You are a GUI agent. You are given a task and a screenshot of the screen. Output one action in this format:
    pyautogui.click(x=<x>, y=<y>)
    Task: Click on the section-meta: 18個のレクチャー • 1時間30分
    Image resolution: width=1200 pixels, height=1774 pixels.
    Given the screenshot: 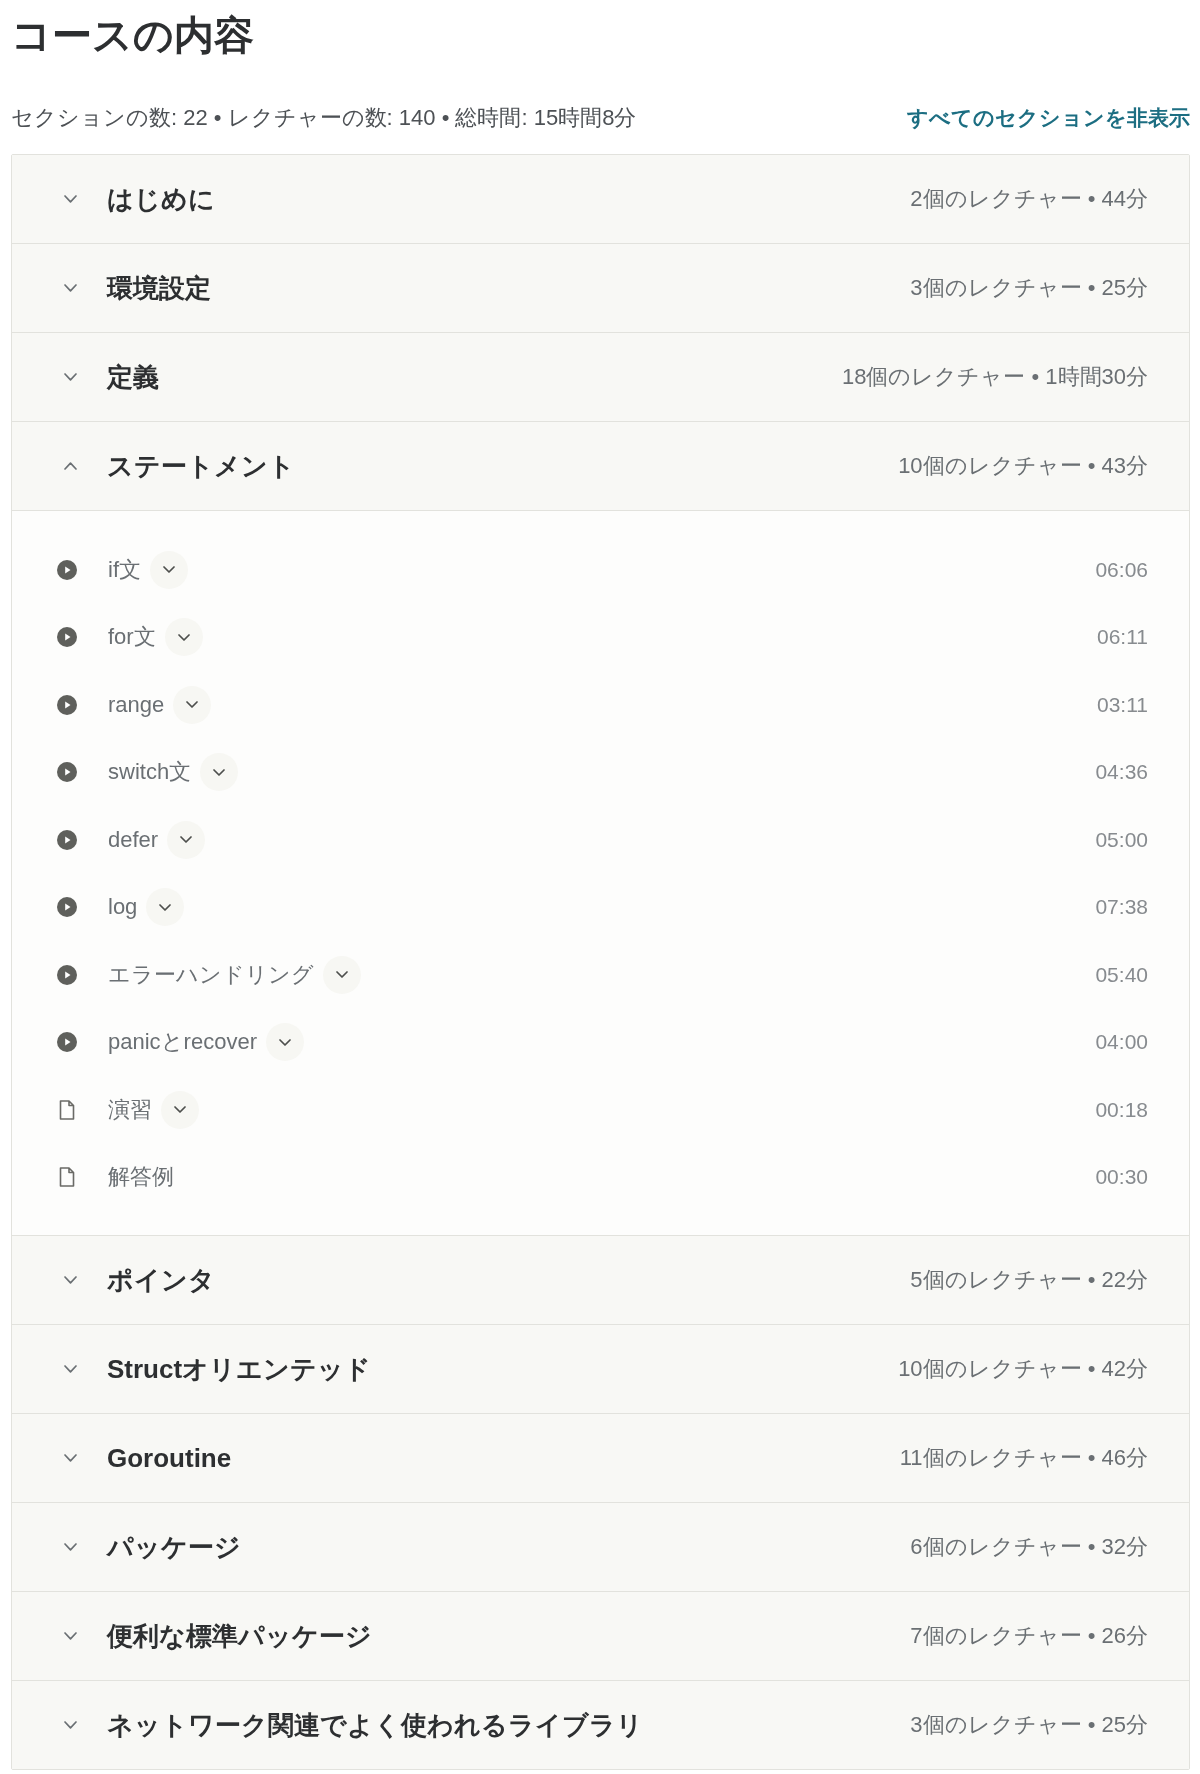 What is the action you would take?
    pyautogui.click(x=994, y=377)
    